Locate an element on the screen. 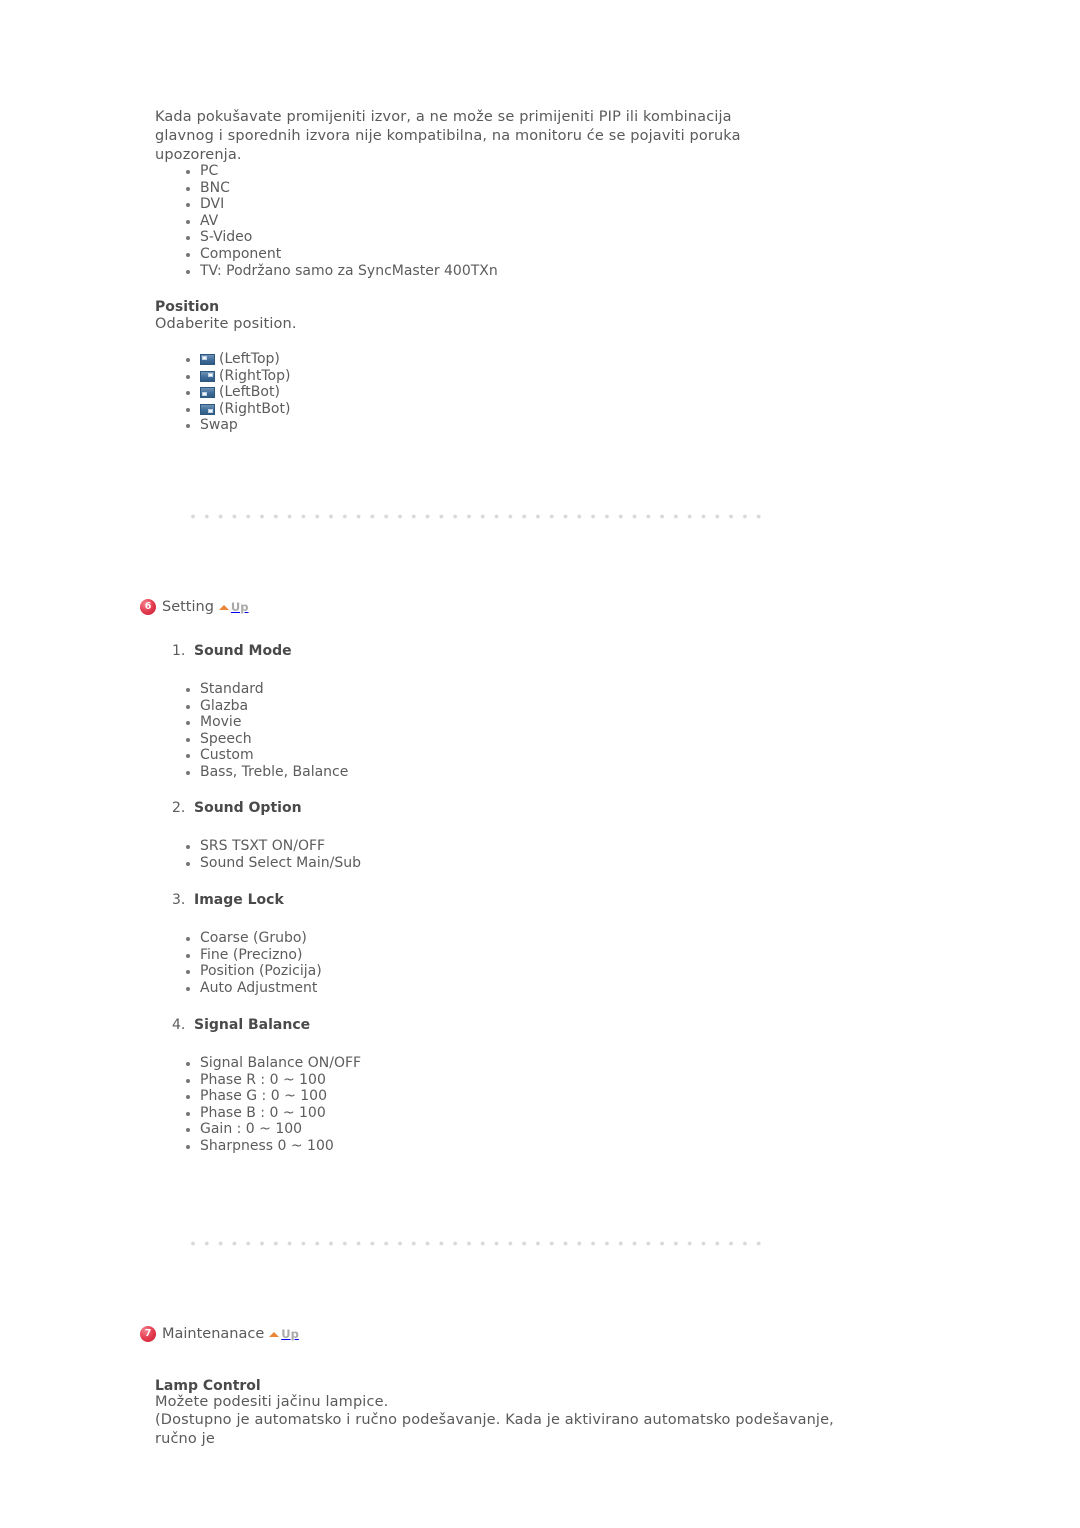 This screenshot has width=1080, height=1528. list-item: Fine (Precizno) is located at coordinates (252, 955).